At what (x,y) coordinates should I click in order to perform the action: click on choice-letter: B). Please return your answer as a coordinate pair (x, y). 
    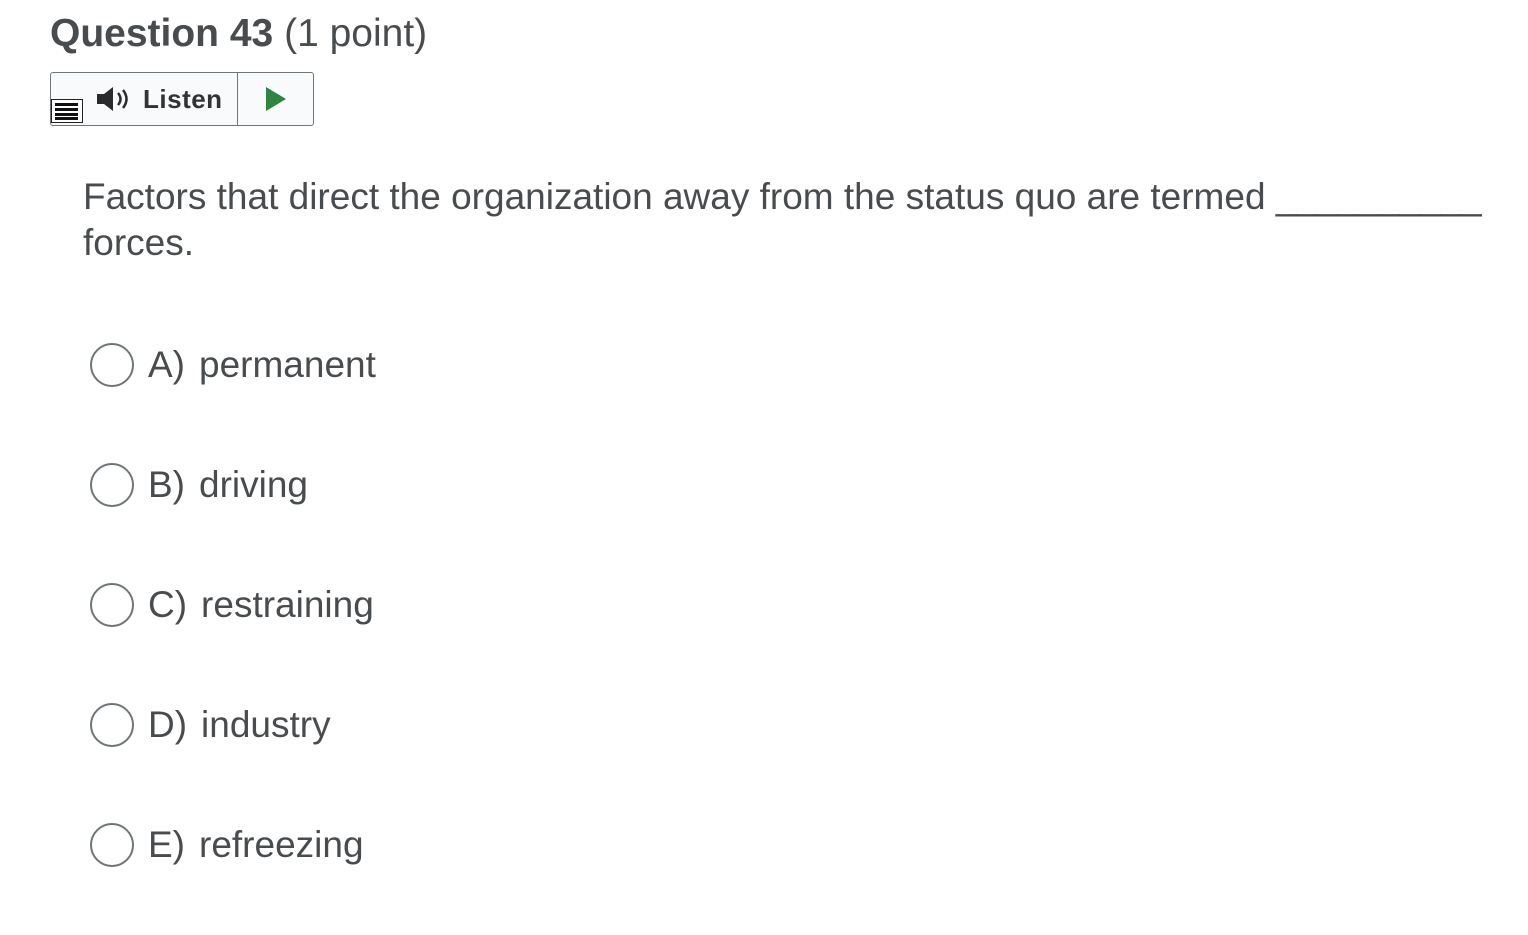
    Looking at the image, I should click on (166, 484).